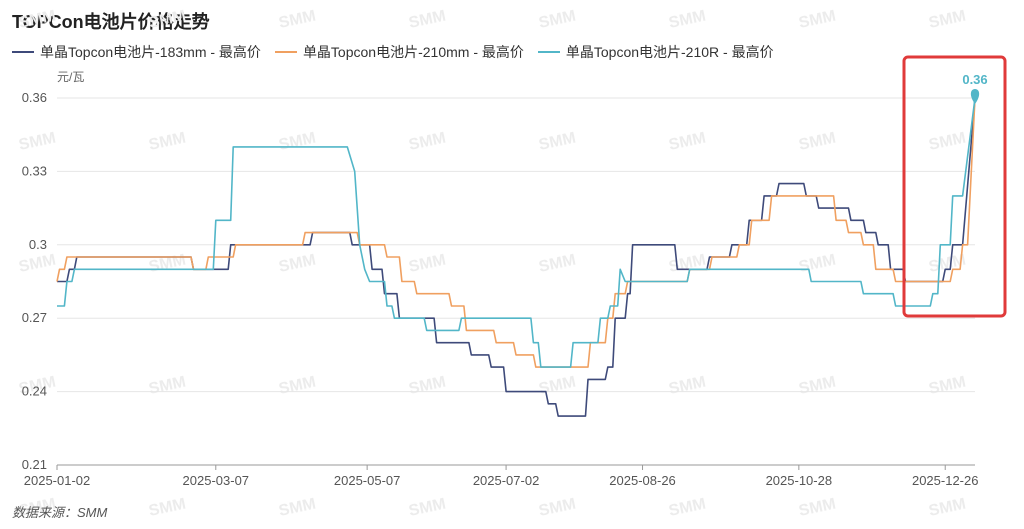  I want to click on x-tick-label: 2025-07-02, so click(506, 480).